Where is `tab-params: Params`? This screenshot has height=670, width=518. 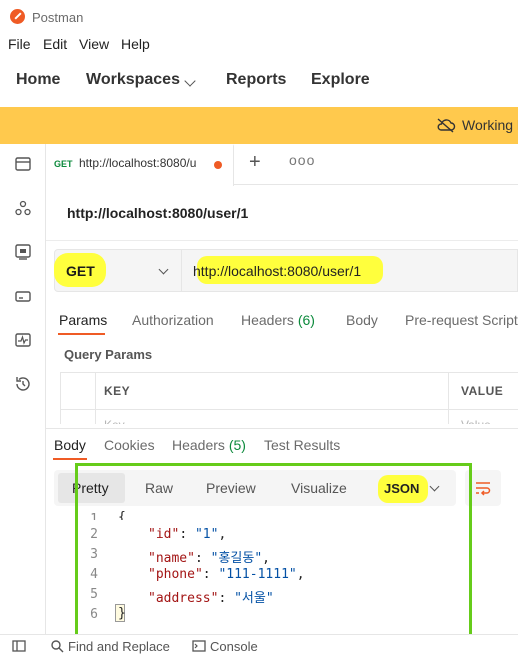
tab-params: Params is located at coordinates (83, 320).